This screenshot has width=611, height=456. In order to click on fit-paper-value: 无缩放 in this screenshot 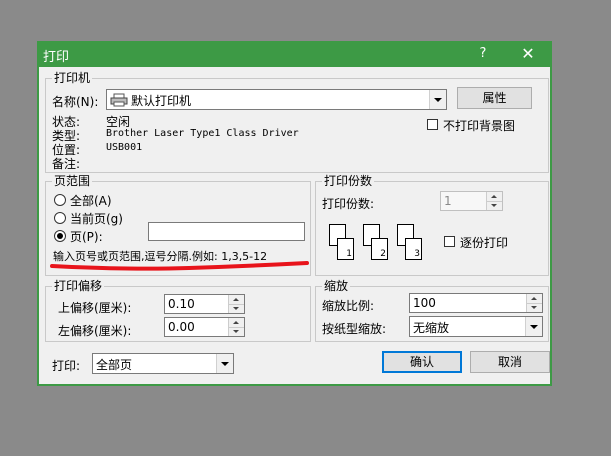, I will do `click(431, 328)`.